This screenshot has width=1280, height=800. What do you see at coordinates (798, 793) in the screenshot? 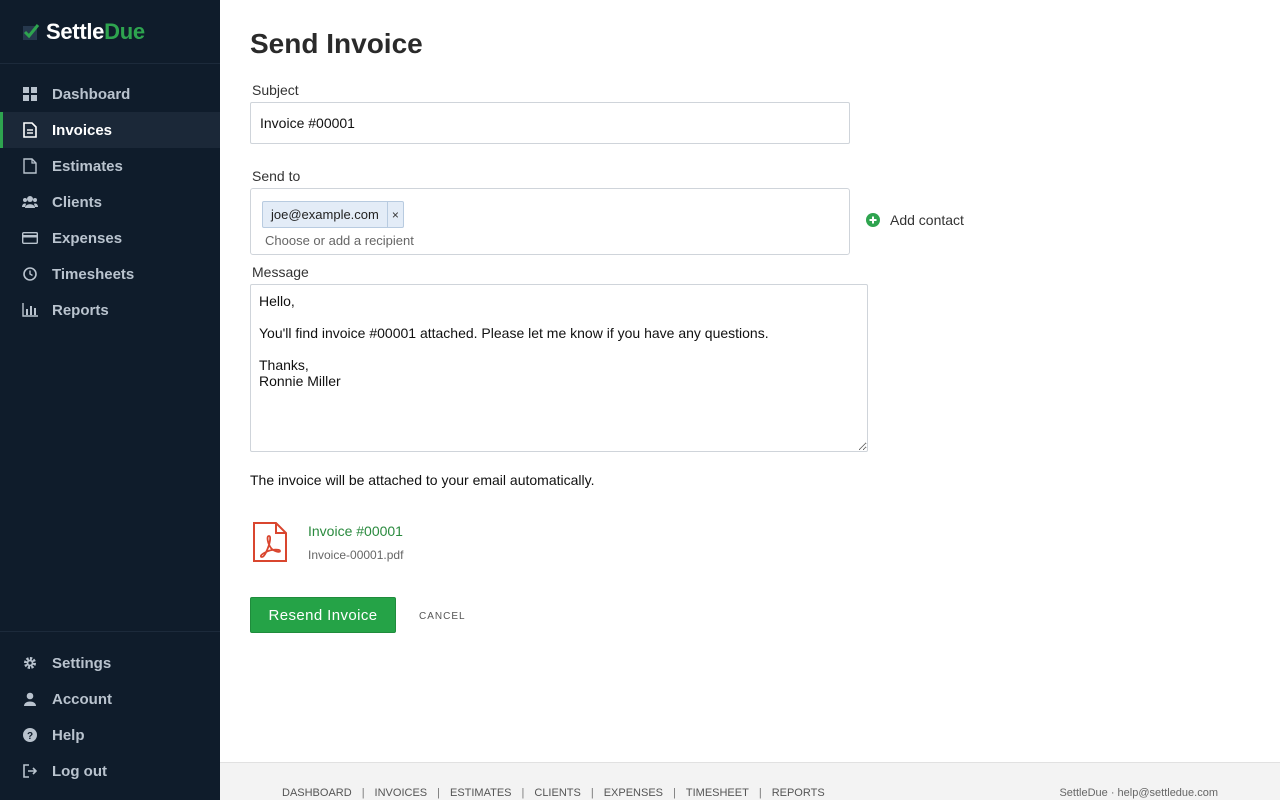
I see `footer-link-reports: REPORTS` at bounding box center [798, 793].